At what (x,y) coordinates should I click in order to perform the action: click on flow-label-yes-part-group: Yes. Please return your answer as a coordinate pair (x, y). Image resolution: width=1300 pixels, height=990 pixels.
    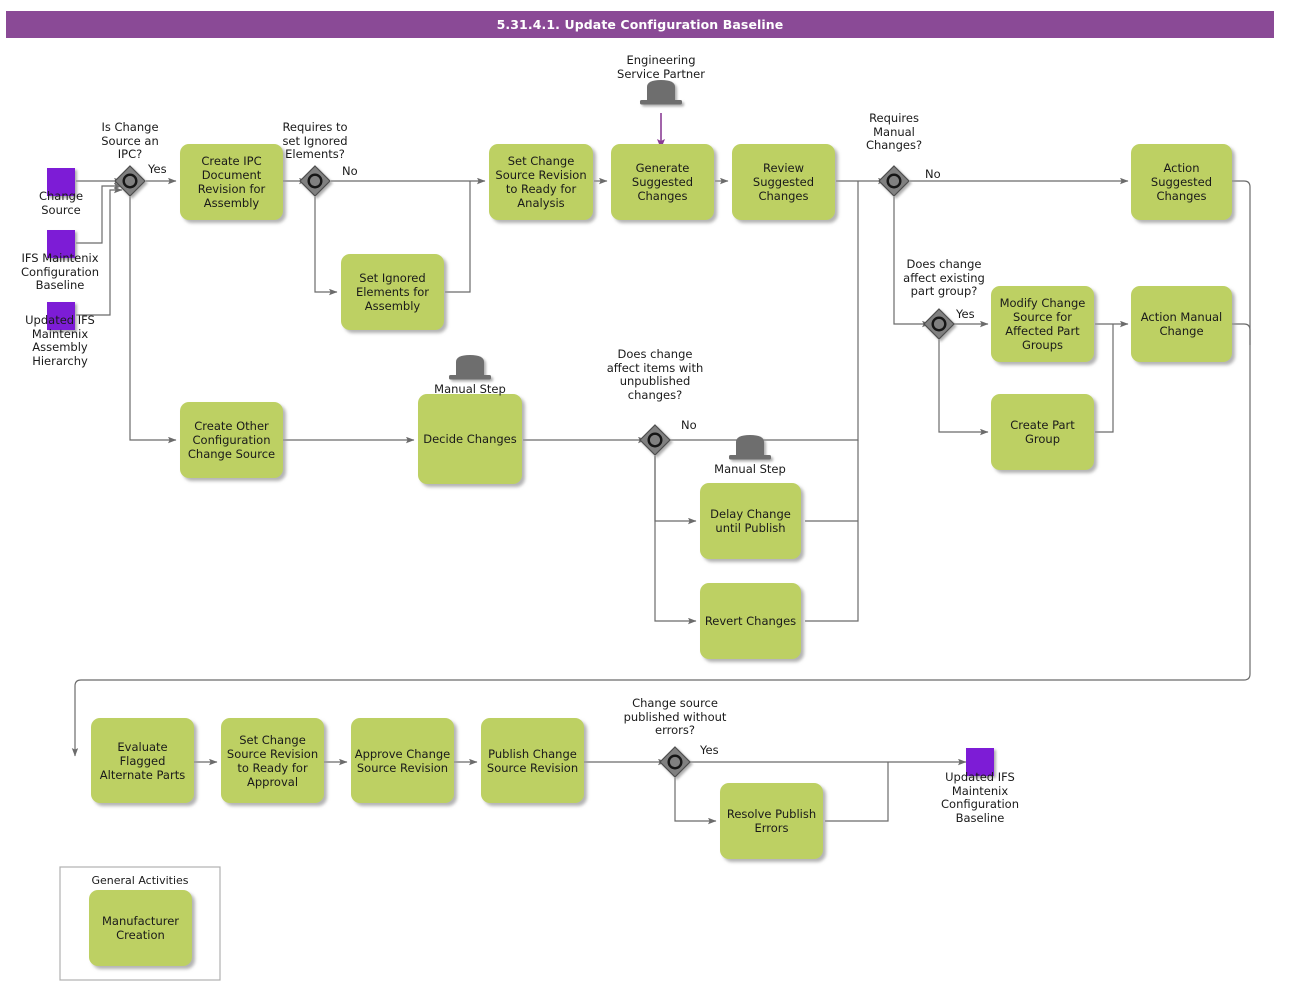
    Looking at the image, I should click on (965, 314).